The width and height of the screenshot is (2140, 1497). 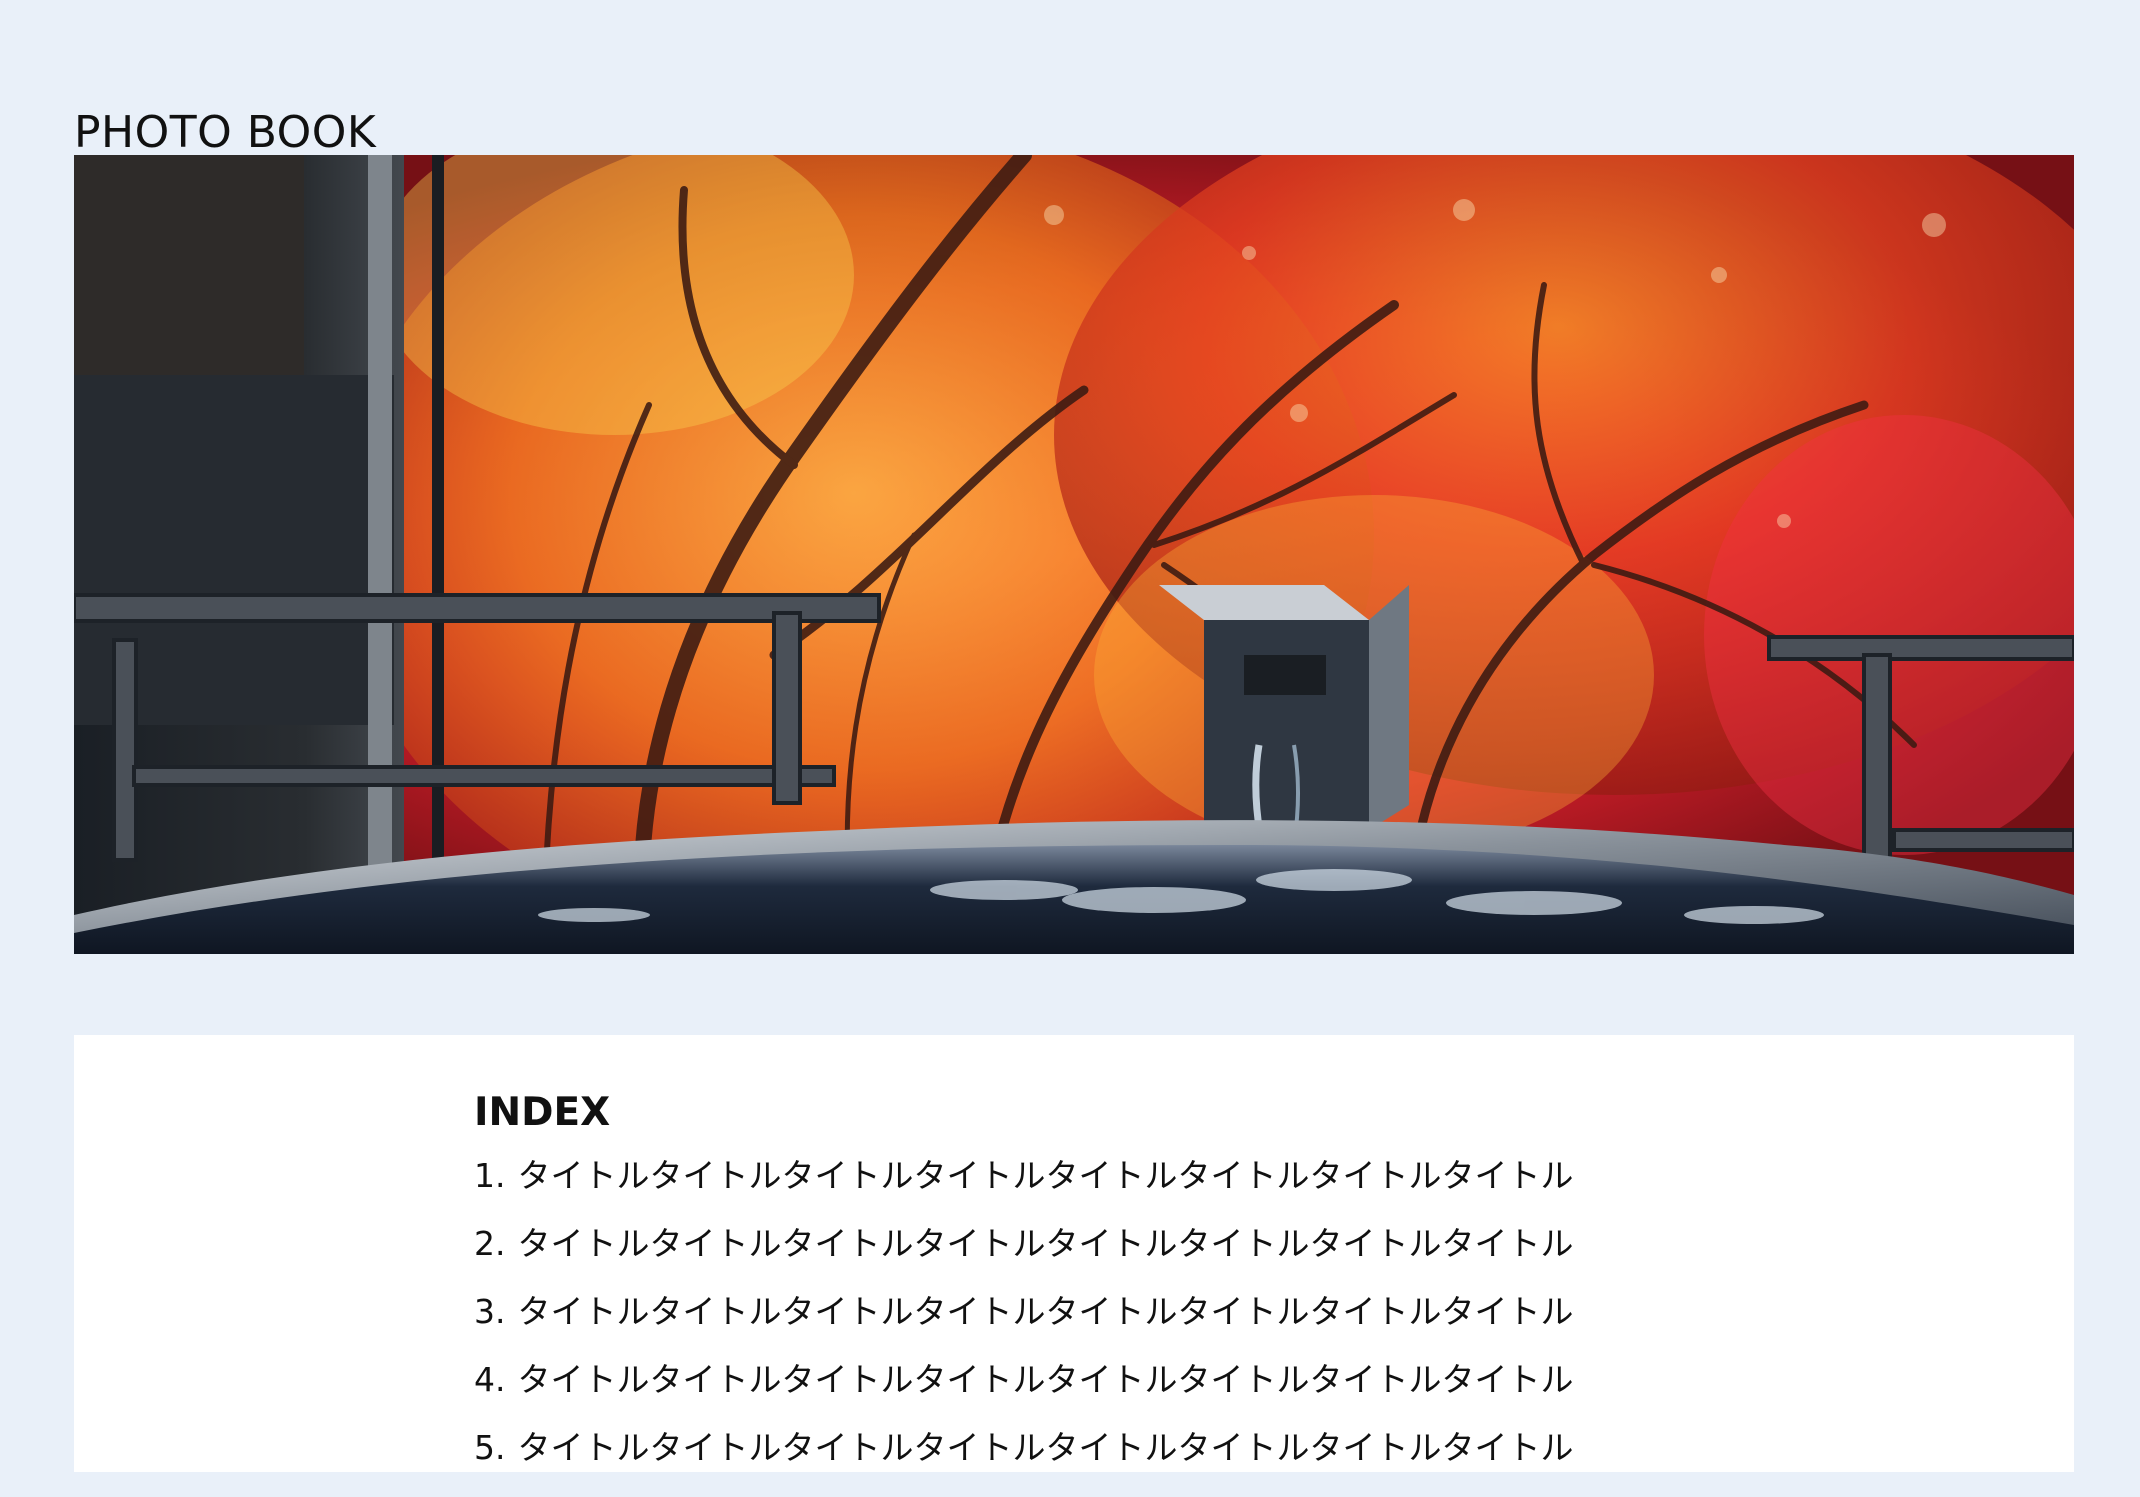 I want to click on index-list-item: 4. タイトルタイトルタイトルタイトルタイトルタイトルタイトルタイトル, so click(x=1024, y=1395).